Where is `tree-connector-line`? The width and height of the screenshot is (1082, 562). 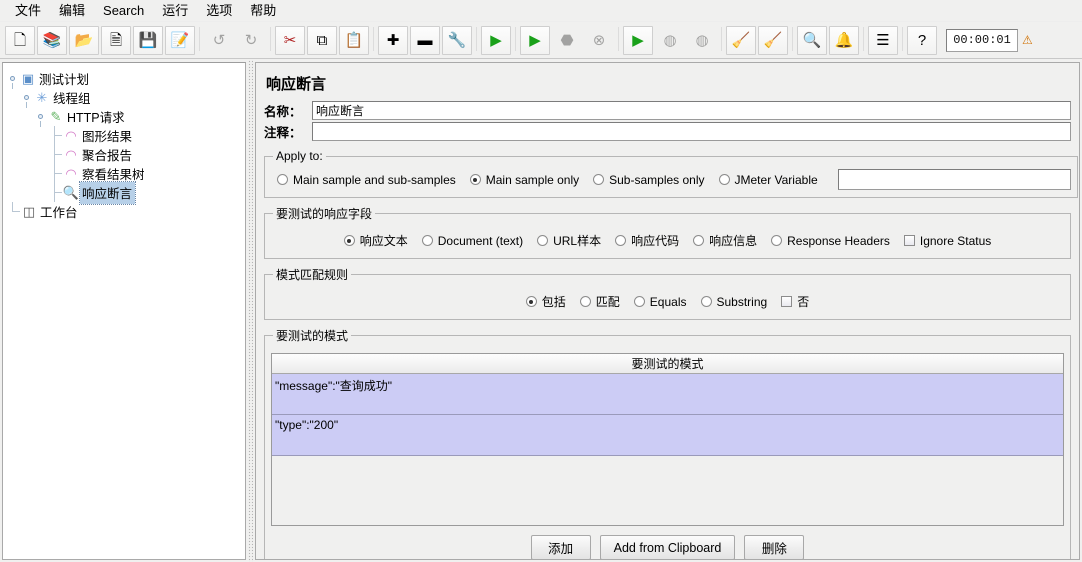 tree-connector-line is located at coordinates (55, 154).